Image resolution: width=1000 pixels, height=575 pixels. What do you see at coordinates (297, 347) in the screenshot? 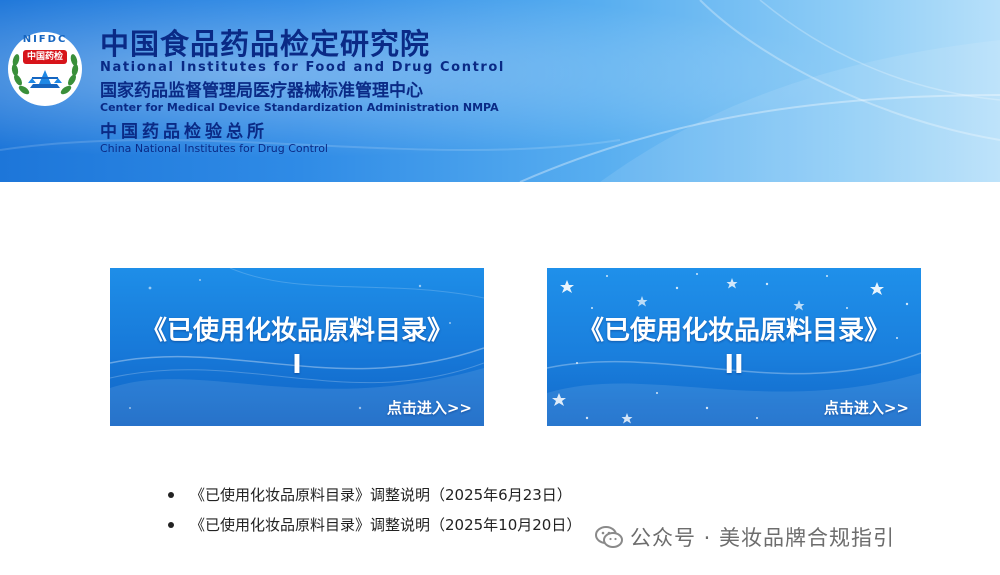
I see `catalog-entry-card-1: 《已使用化妆品原料目录》 I 点击进入>>` at bounding box center [297, 347].